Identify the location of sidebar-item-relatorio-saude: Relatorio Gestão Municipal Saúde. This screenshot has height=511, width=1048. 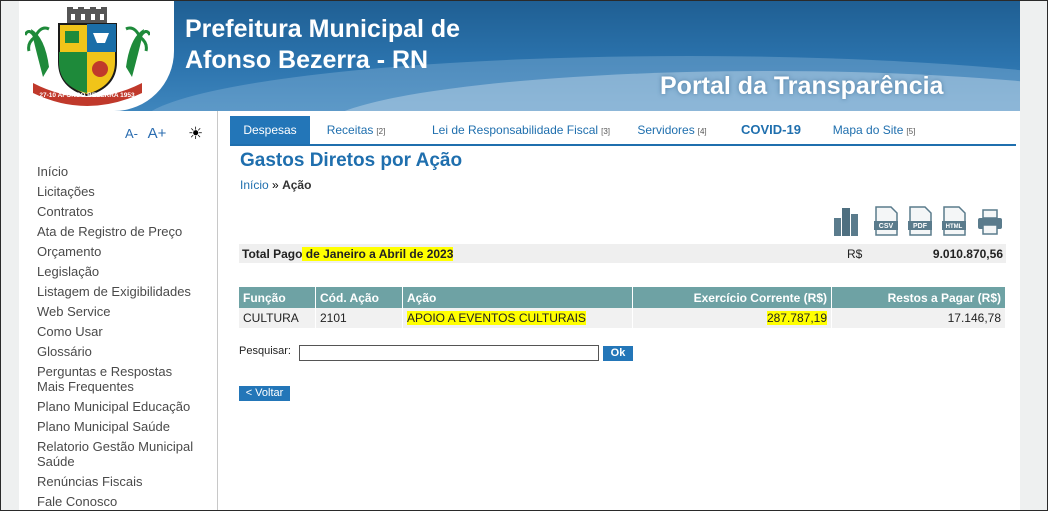
(122, 454).